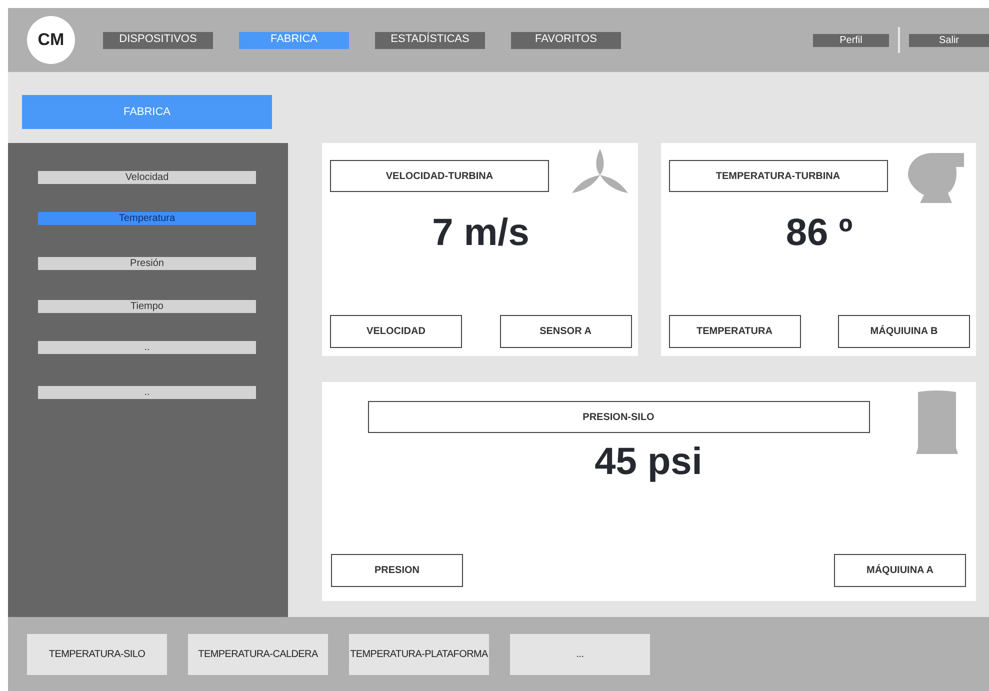  What do you see at coordinates (734, 331) in the screenshot?
I see `tag-button: TEMPERATURA` at bounding box center [734, 331].